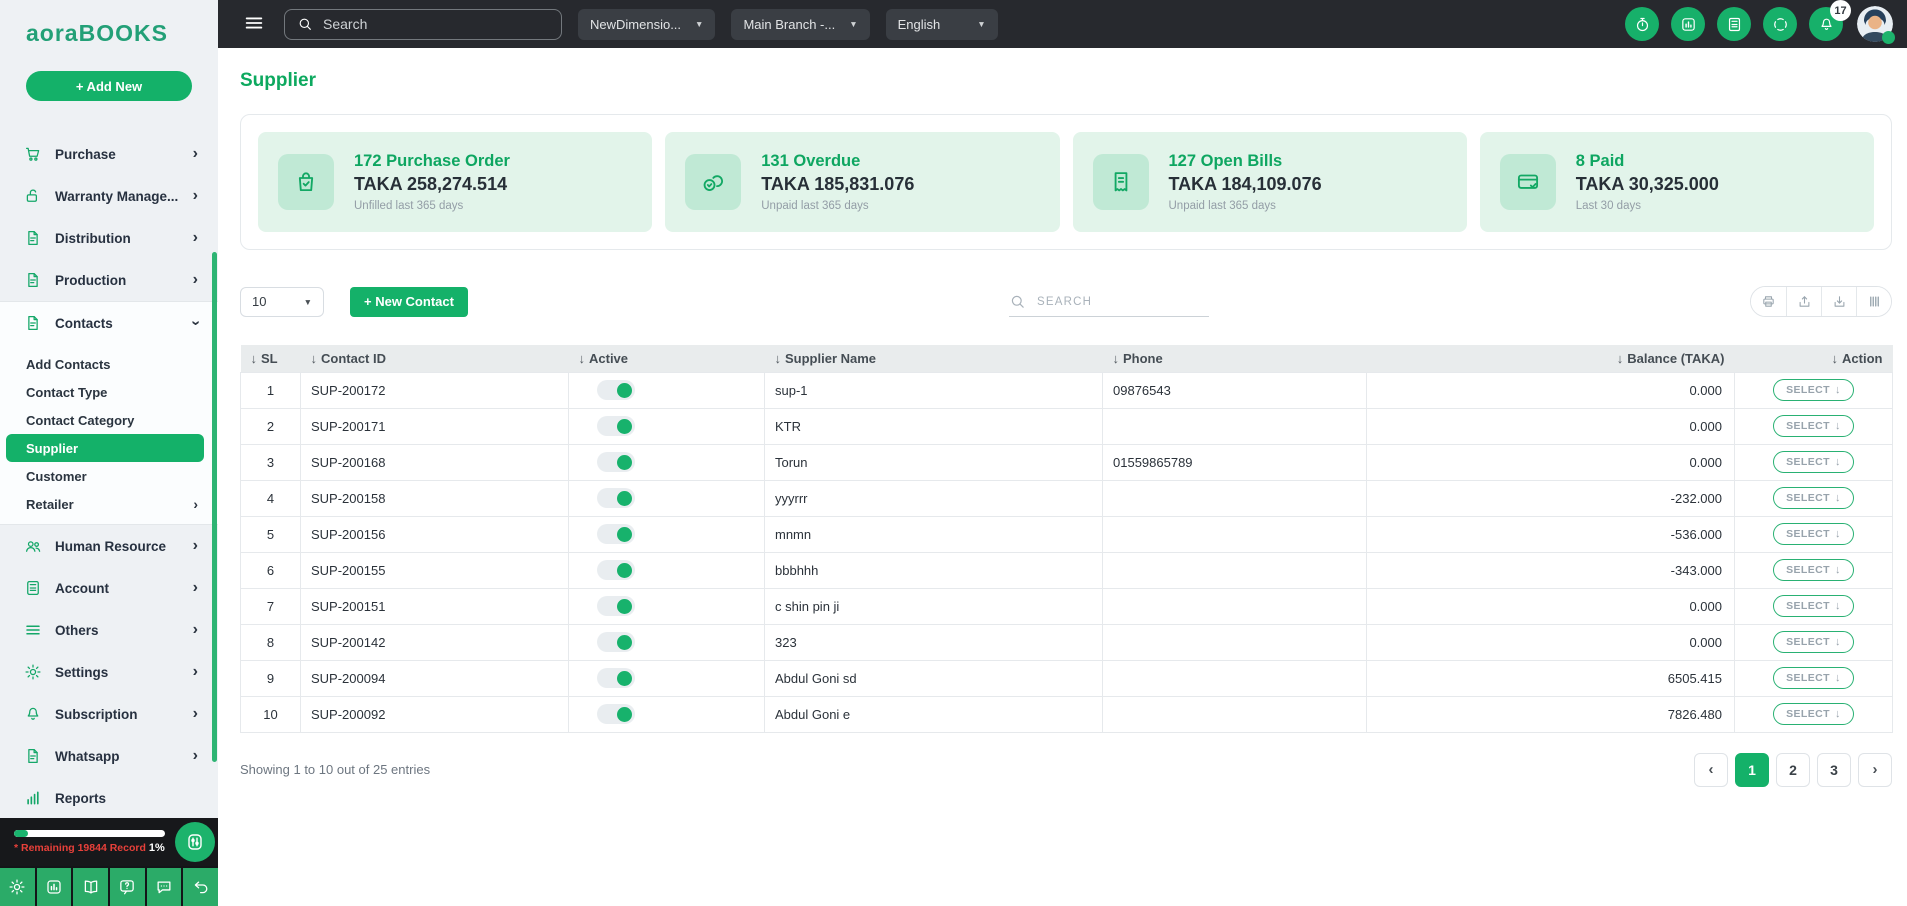  I want to click on sidebar-item: Others ›, so click(109, 630).